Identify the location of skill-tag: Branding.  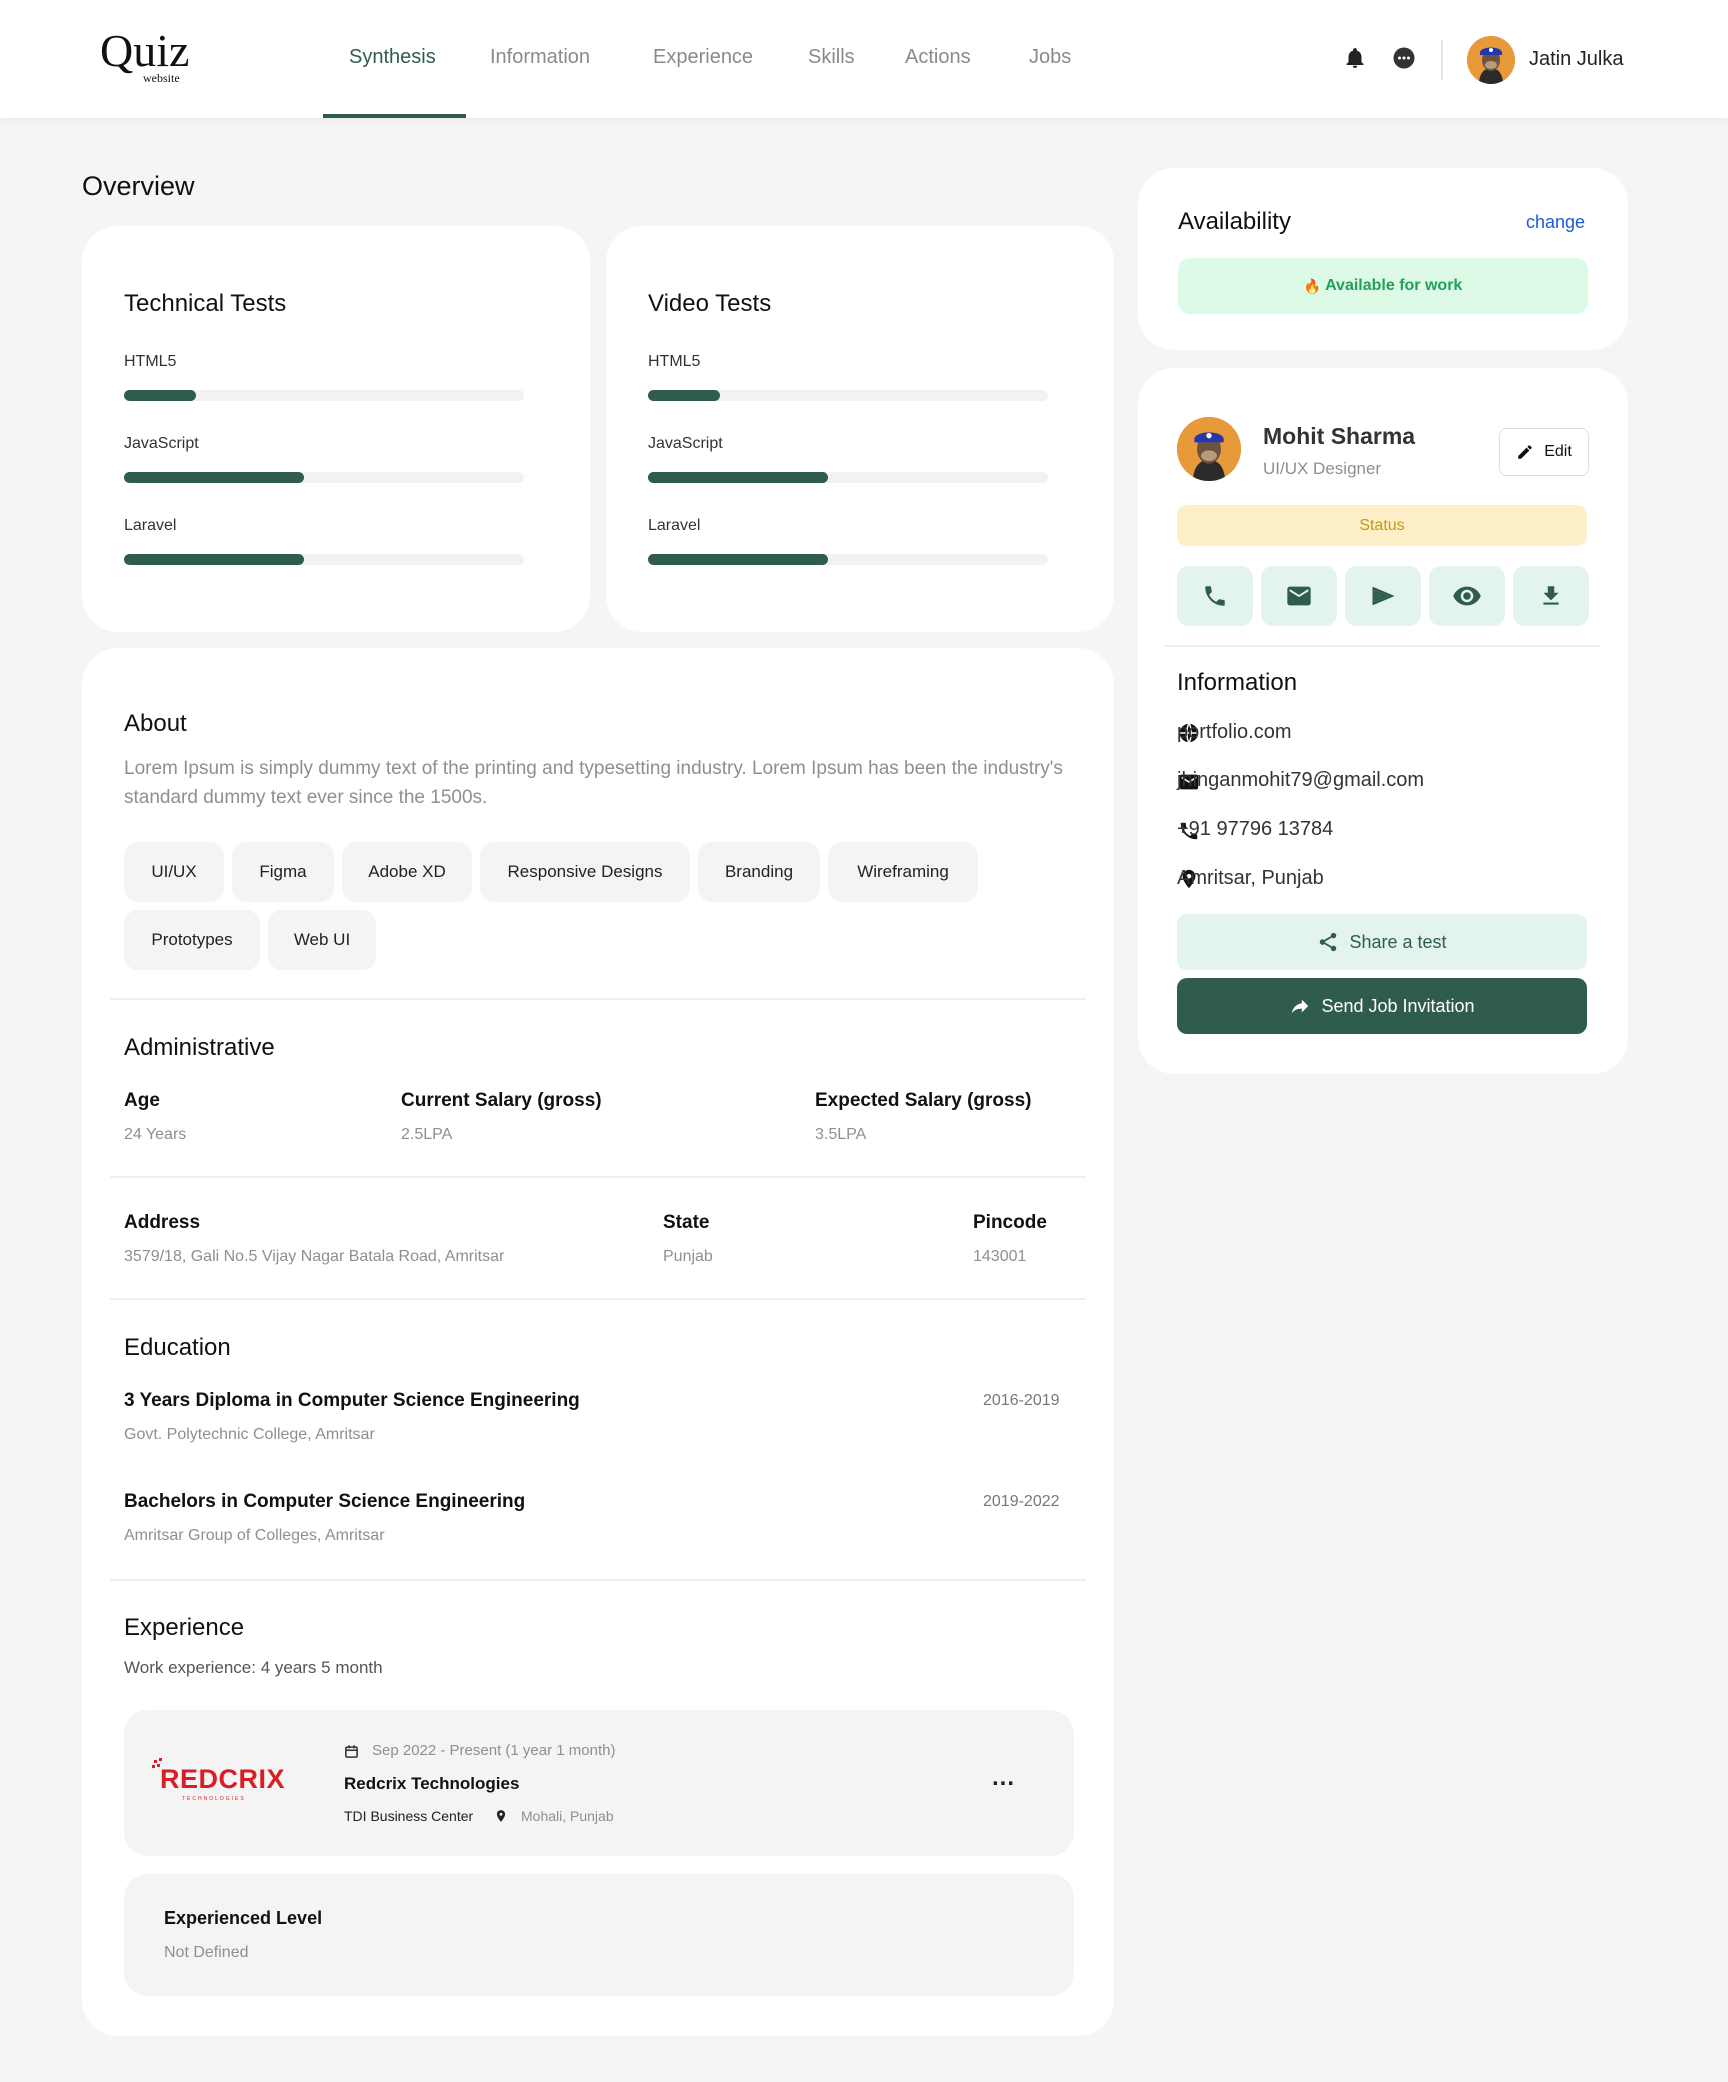
(759, 872).